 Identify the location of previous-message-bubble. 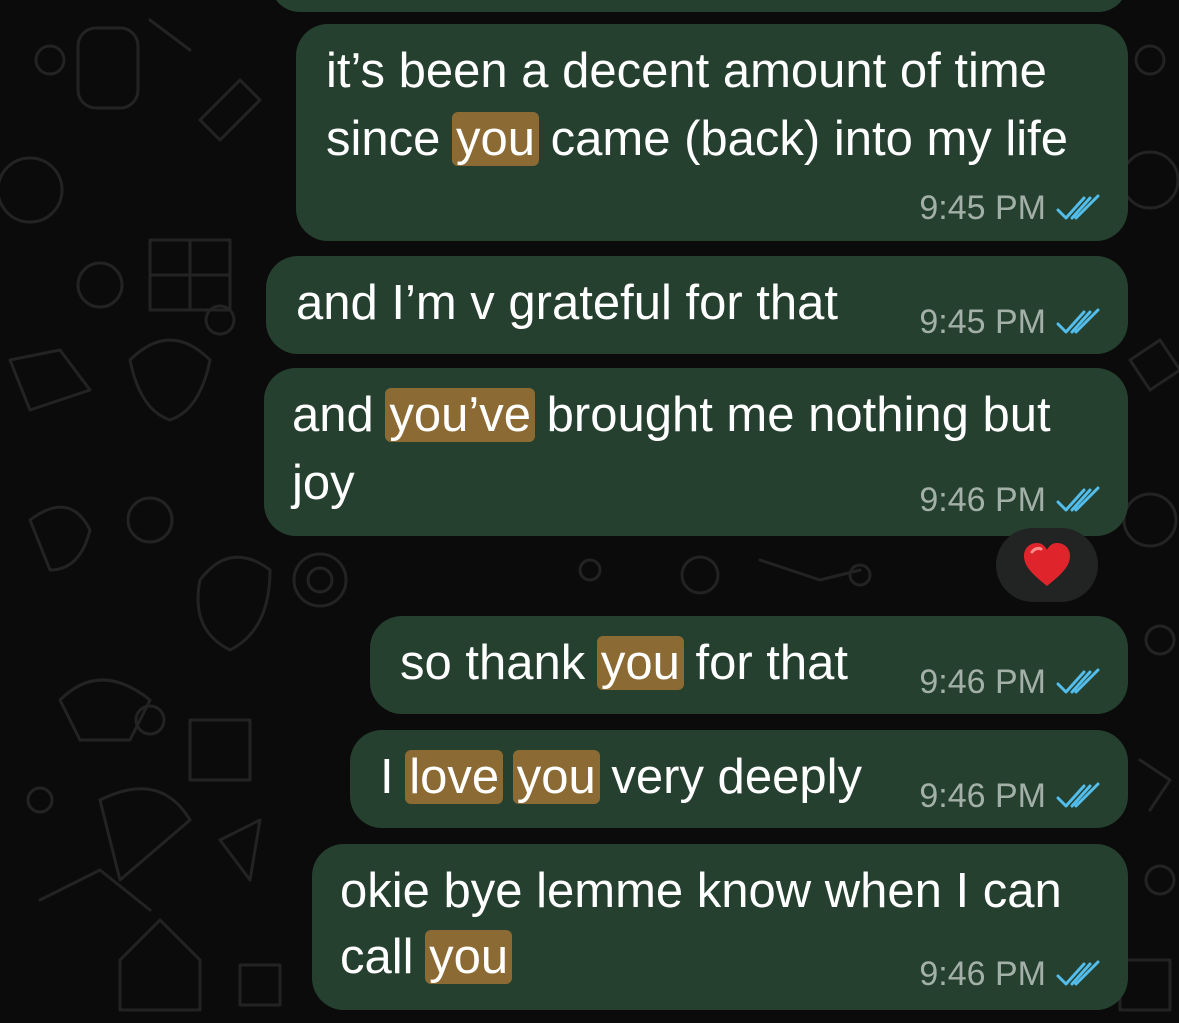
(699, 6).